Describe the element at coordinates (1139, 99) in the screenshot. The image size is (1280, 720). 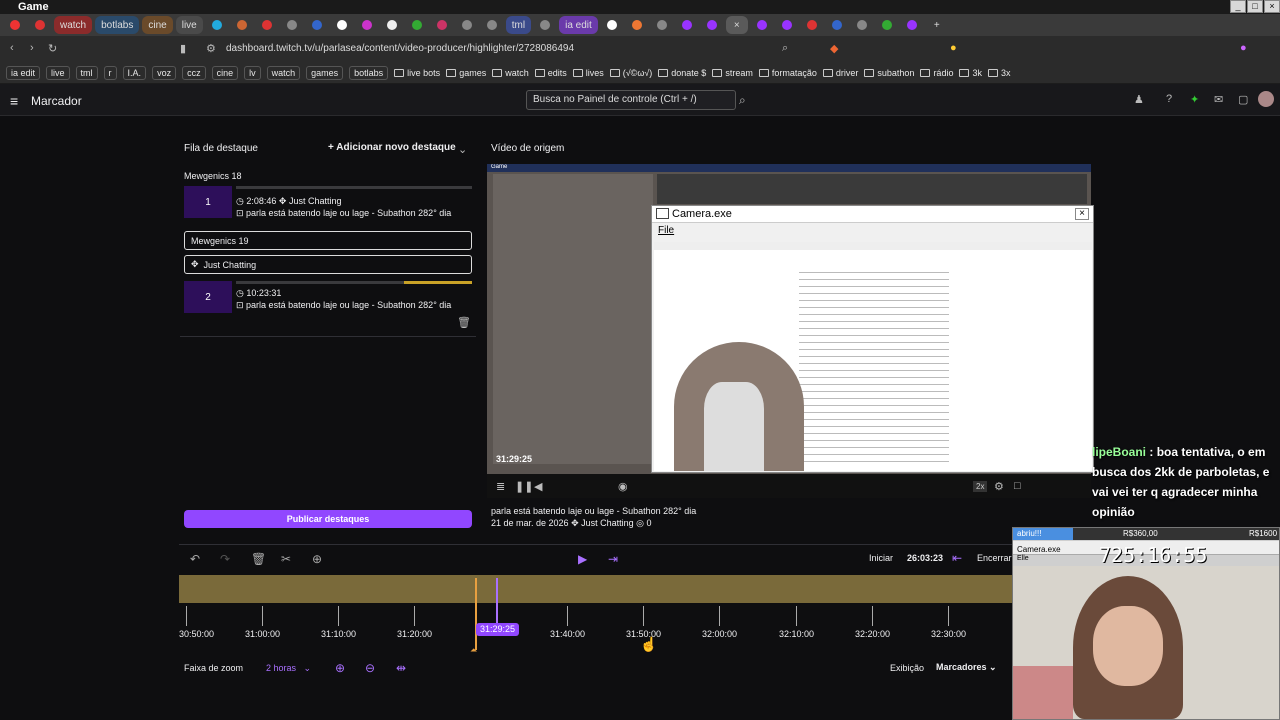
I see `notifications-icon: ♟` at that location.